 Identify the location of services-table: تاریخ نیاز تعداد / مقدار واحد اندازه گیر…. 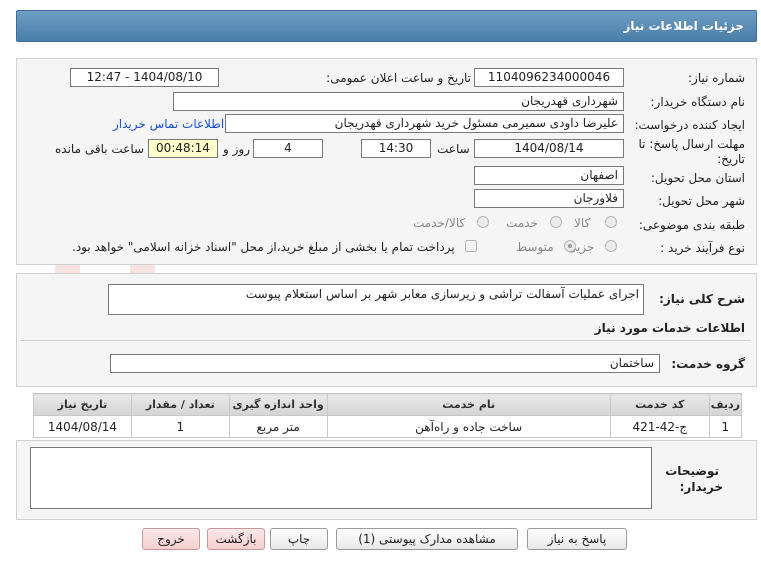
(388, 415).